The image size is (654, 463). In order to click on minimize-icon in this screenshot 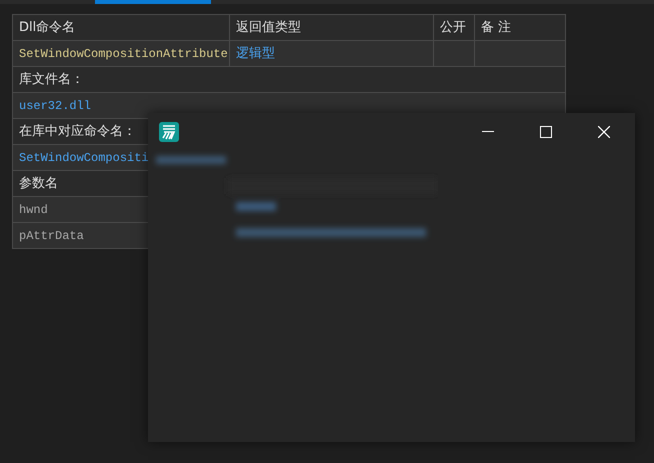, I will do `click(488, 131)`.